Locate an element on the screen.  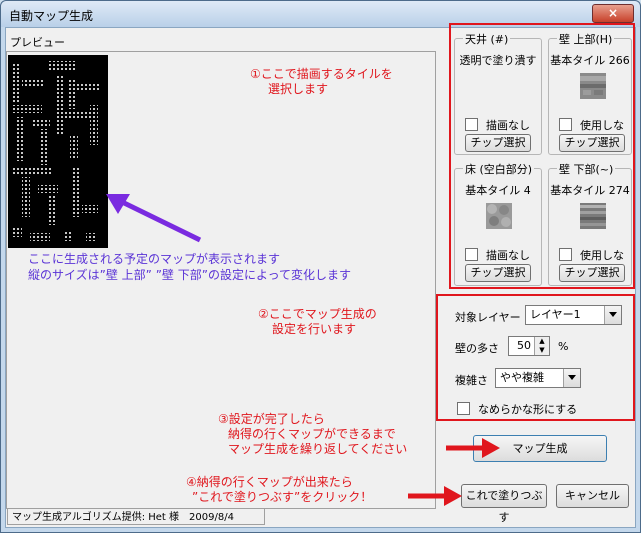
annotation-step2-line2: 設定を行います is located at coordinates (314, 329).